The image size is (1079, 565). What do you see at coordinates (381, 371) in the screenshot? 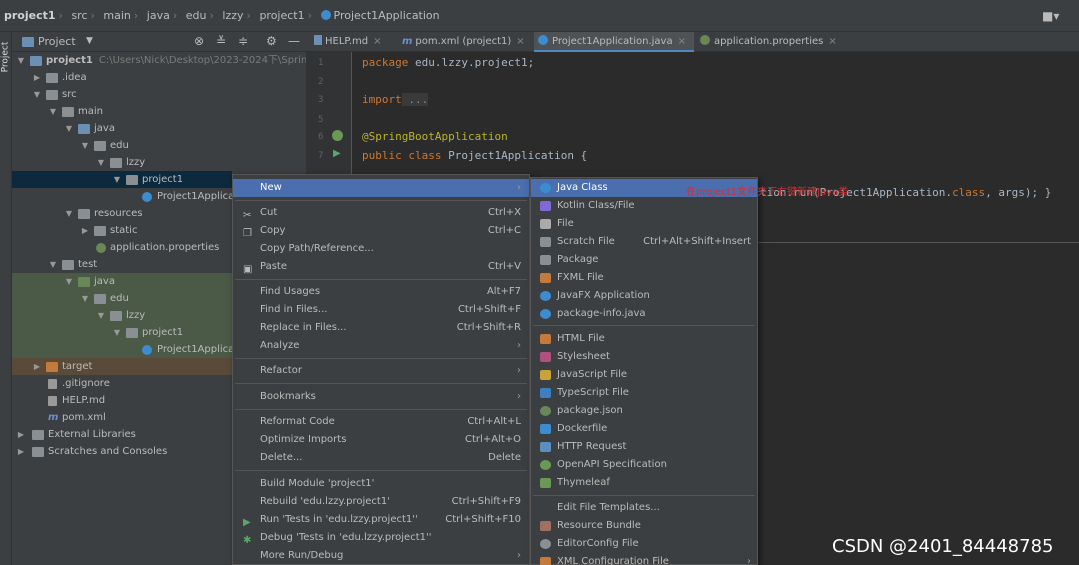
I see `menu-item-refactor: Refactor ›` at bounding box center [381, 371].